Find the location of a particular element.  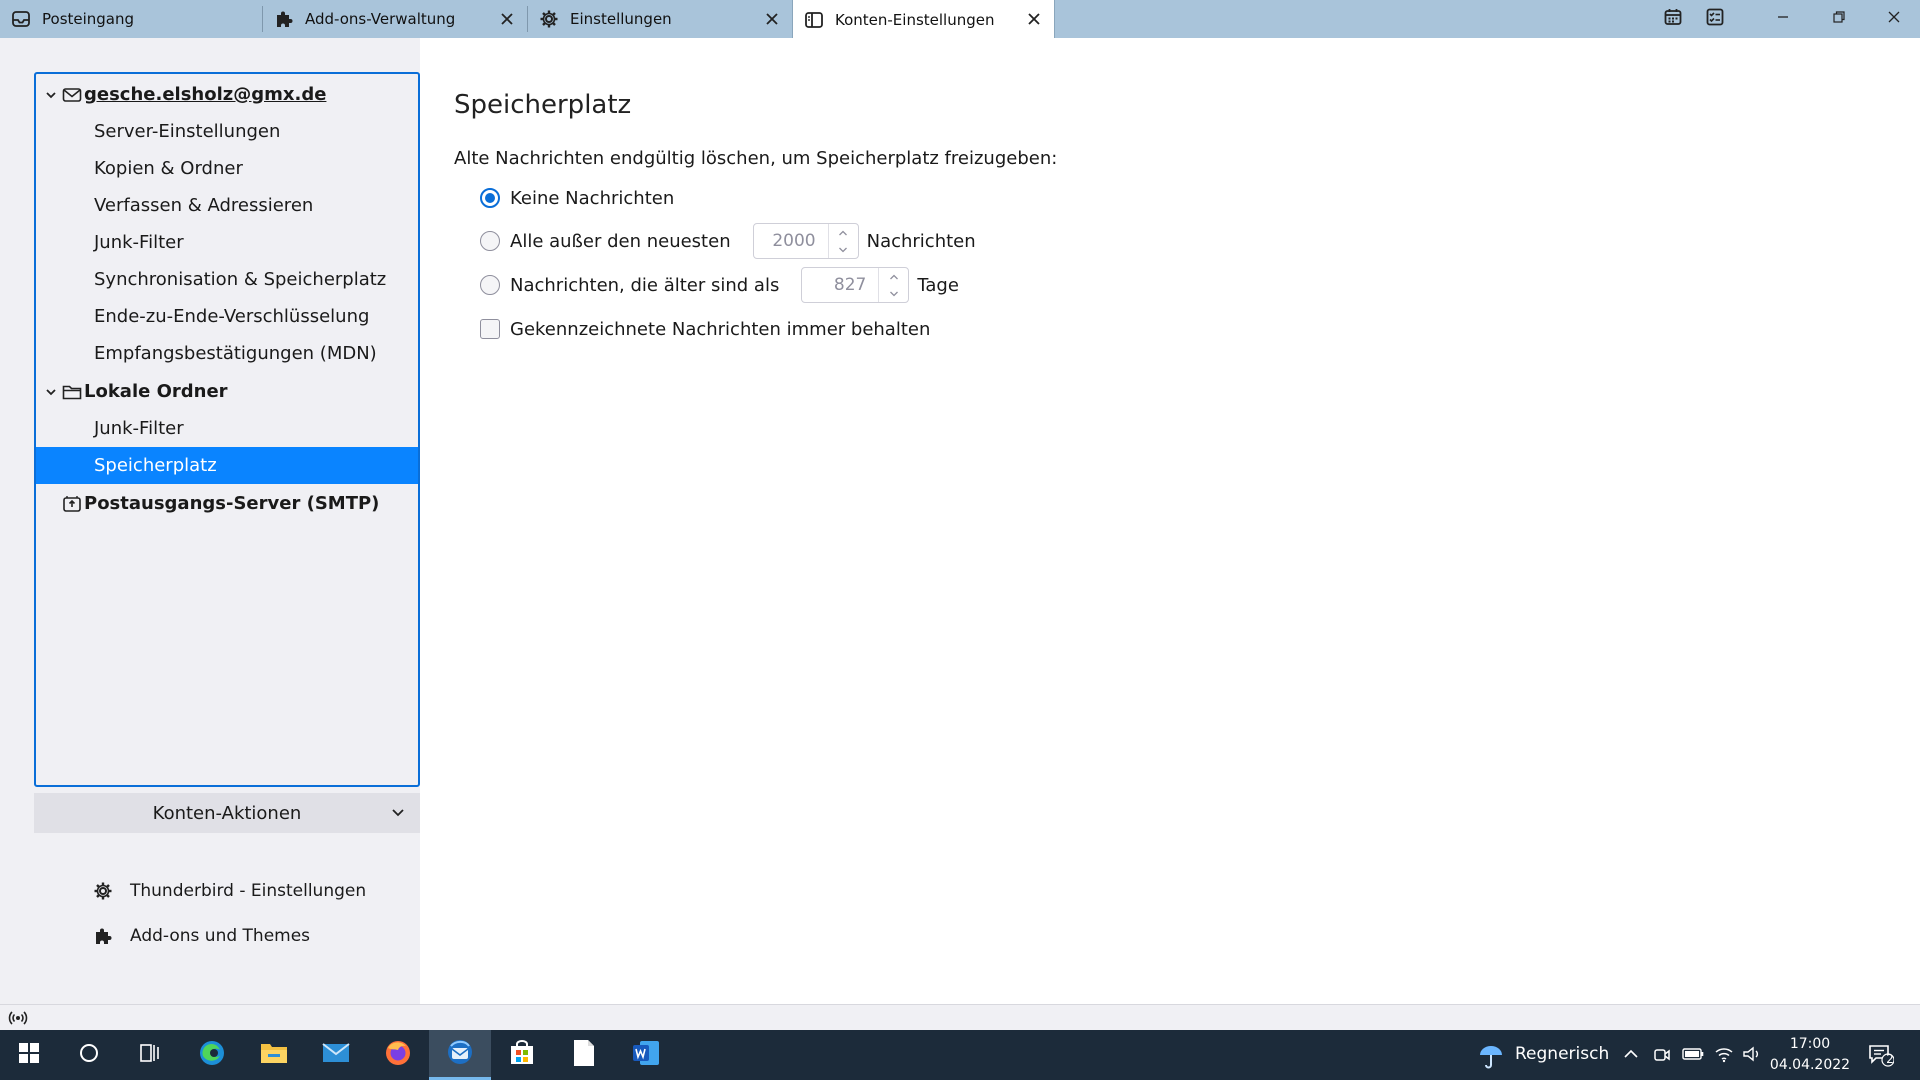

stepper-value: 827 is located at coordinates (840, 285).